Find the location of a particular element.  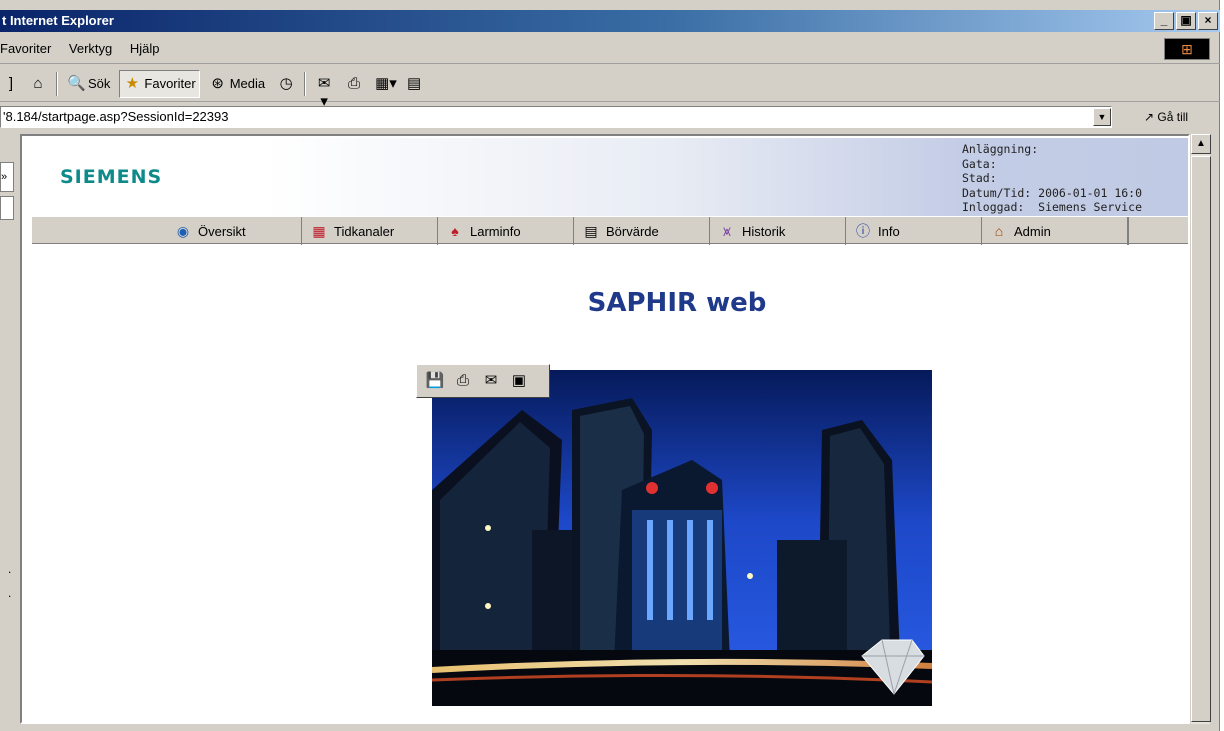

nav-alarm: ♠ Larminfo is located at coordinates (506, 231).